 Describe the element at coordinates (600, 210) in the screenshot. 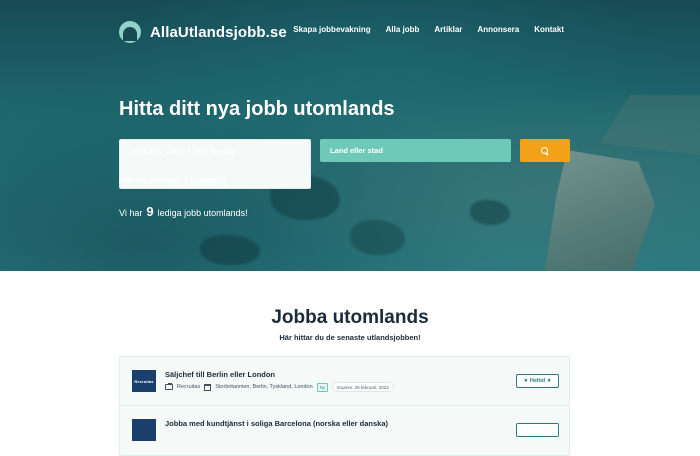

I see `background-cliff` at that location.